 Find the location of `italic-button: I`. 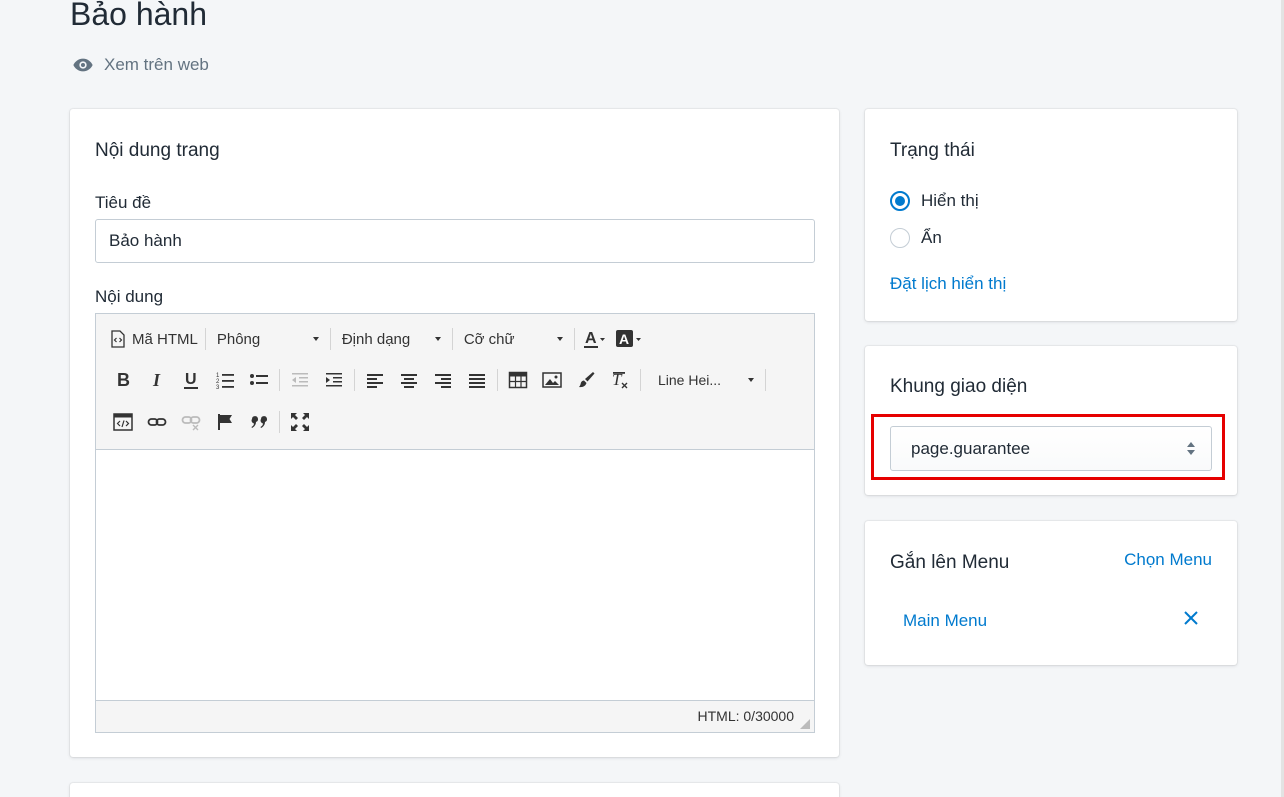

italic-button: I is located at coordinates (157, 380).